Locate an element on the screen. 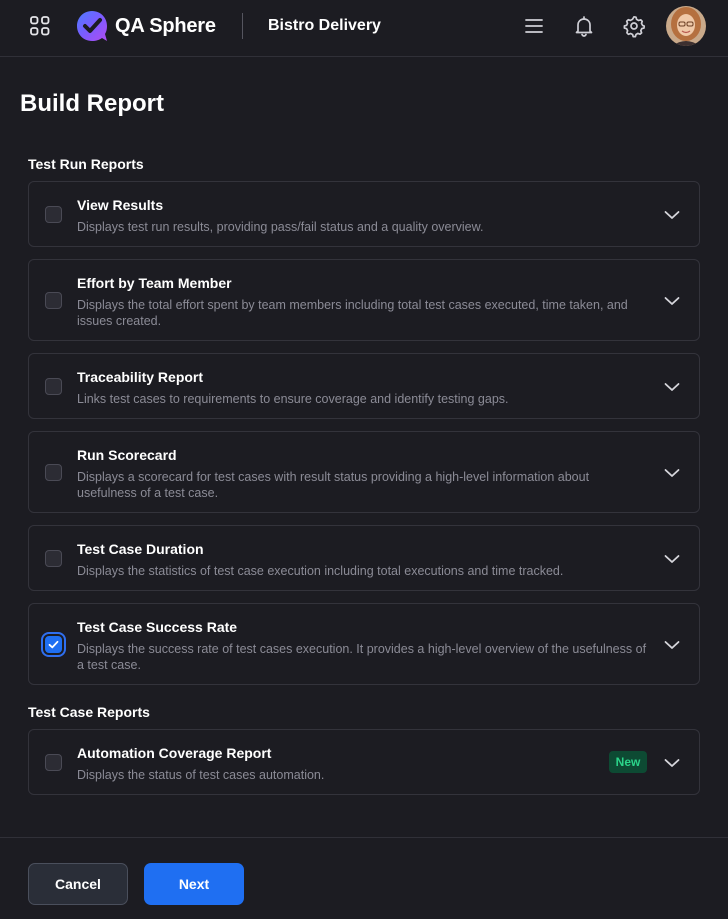 This screenshot has height=919, width=728. app-grid-icon is located at coordinates (40, 26).